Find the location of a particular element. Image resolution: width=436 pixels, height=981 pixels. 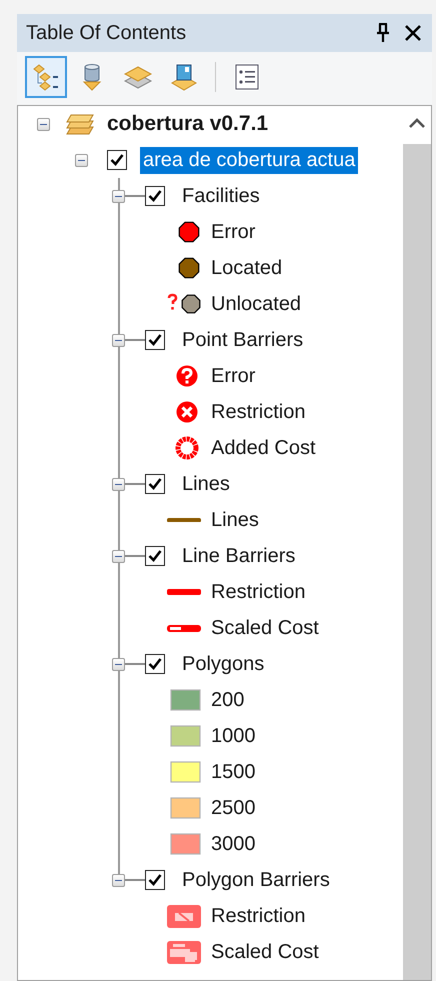

panel-title: Table Of Contents is located at coordinates (107, 33).